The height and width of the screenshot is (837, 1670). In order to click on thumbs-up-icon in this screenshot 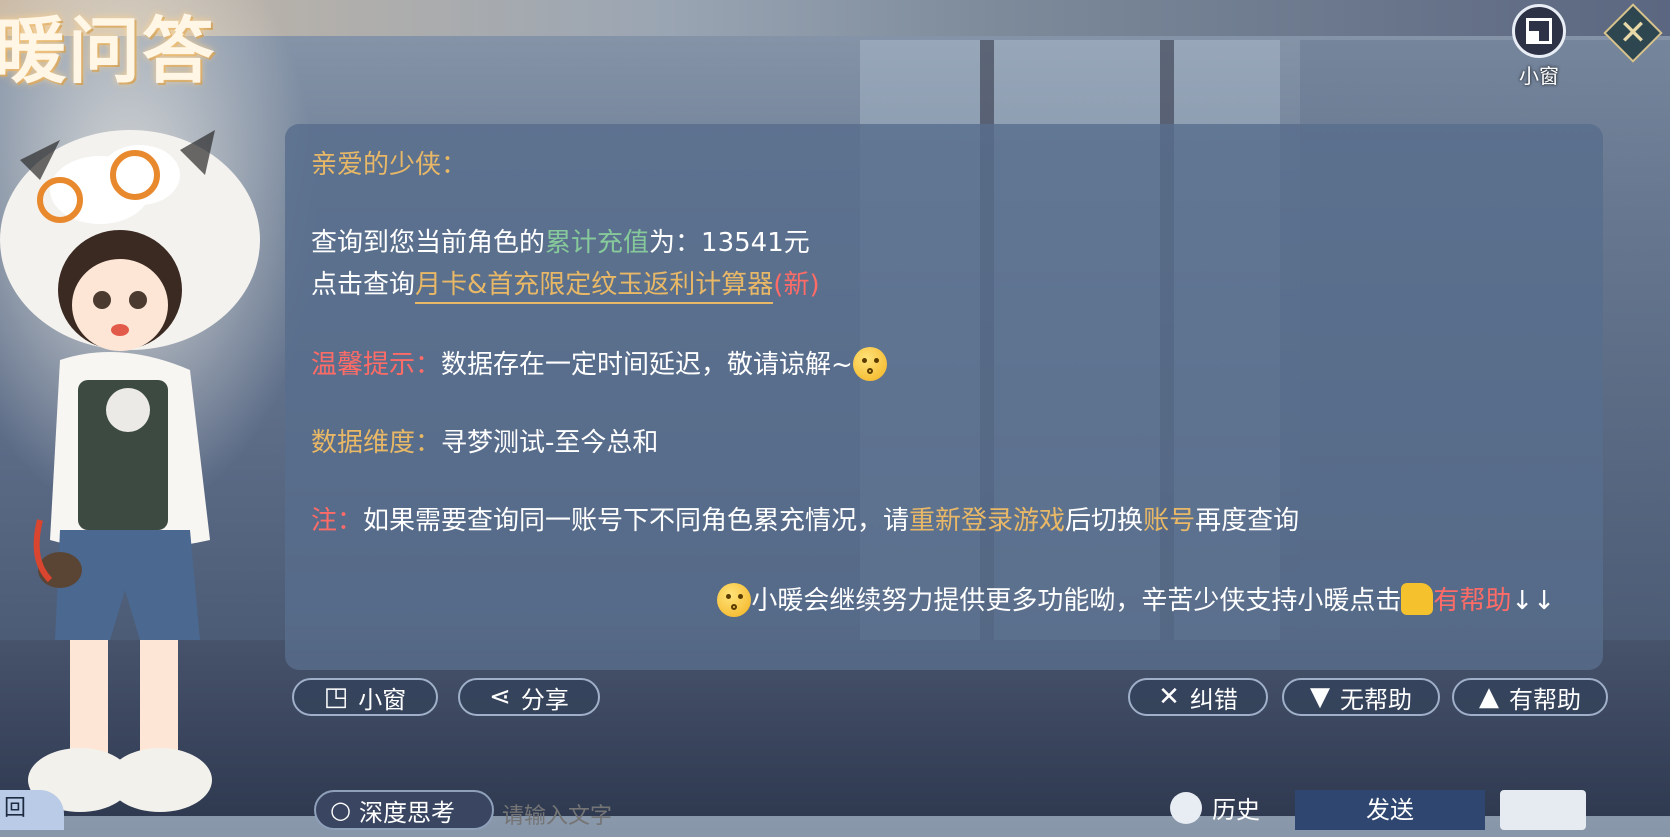, I will do `click(1417, 599)`.